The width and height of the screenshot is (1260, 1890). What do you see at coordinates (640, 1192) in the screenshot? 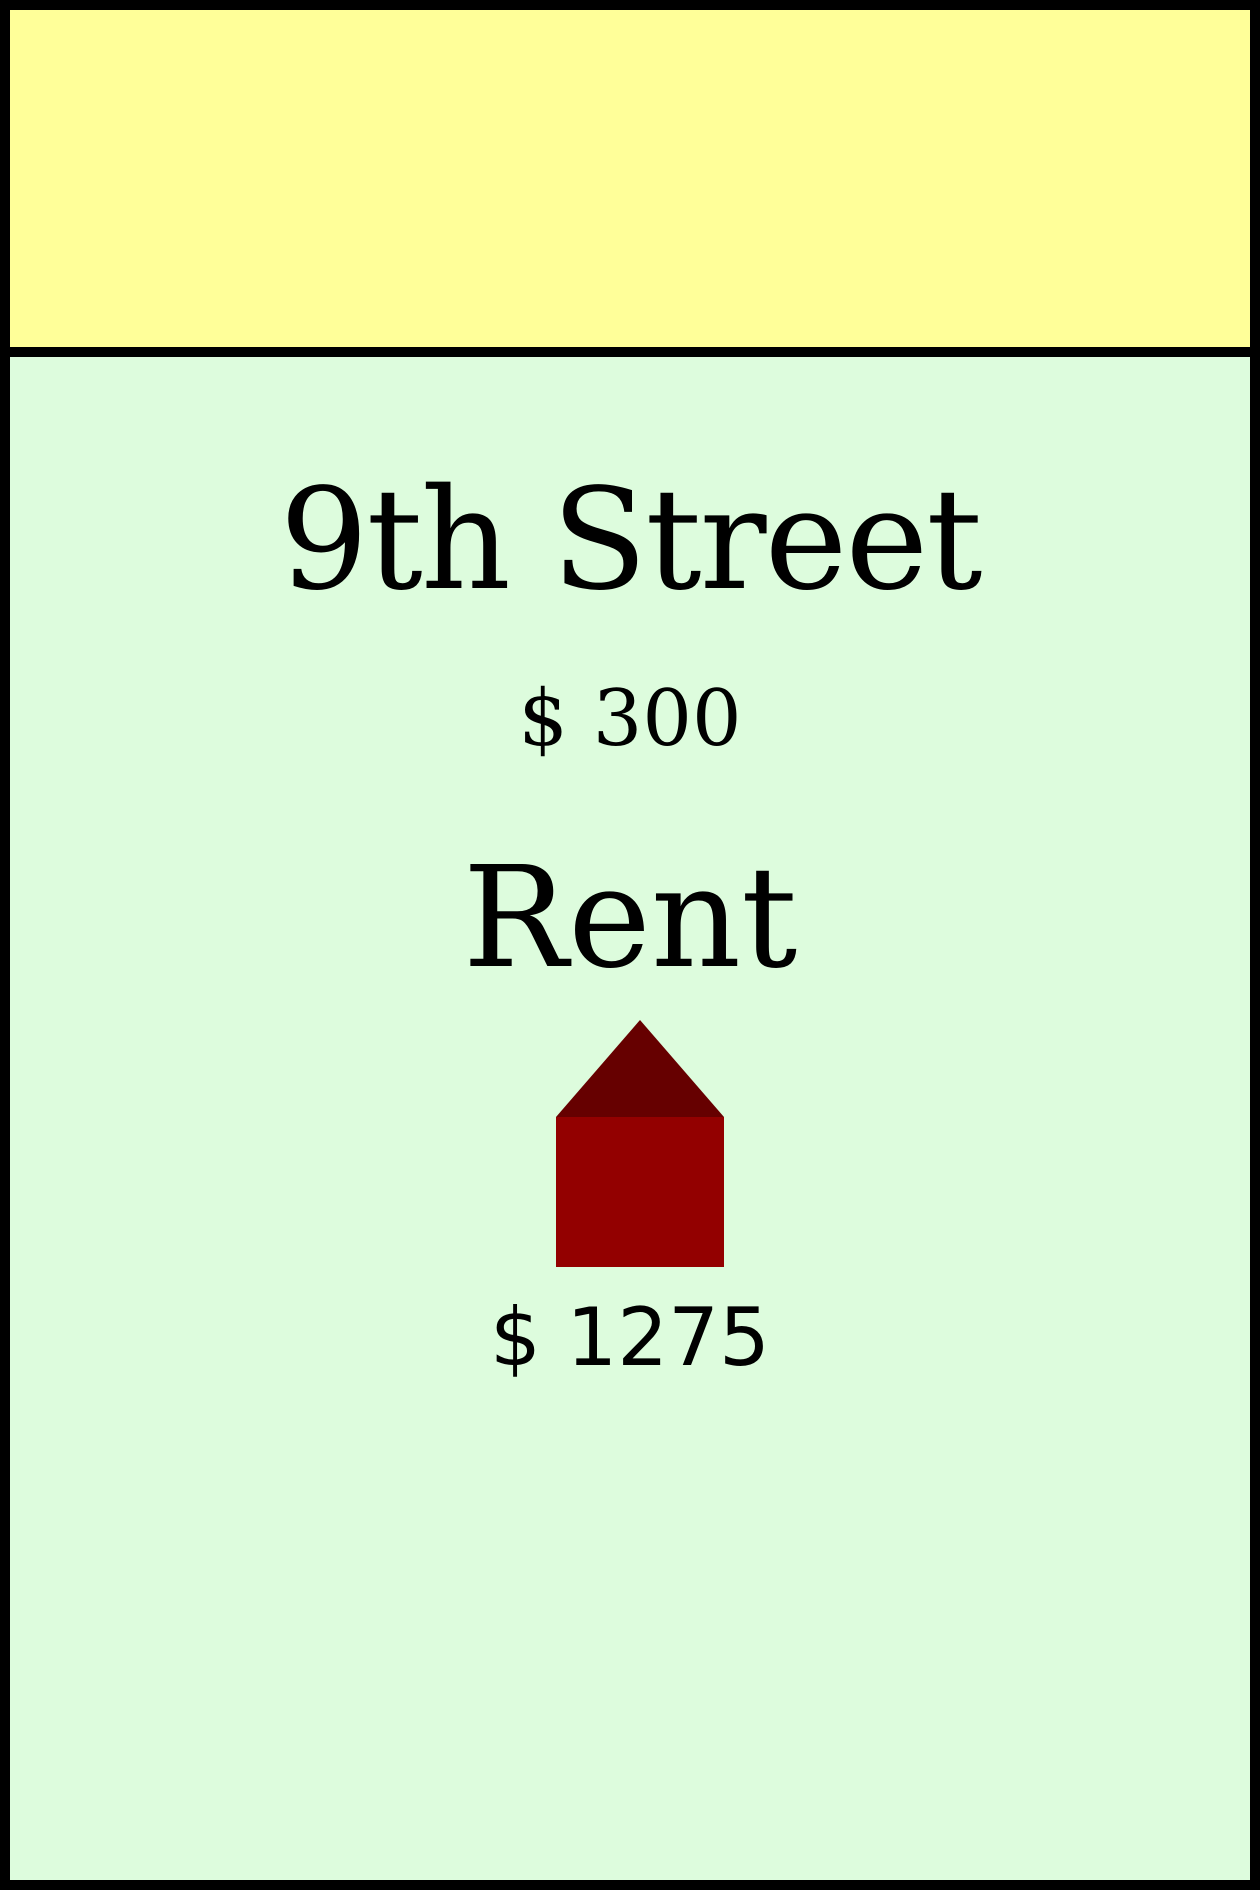
I see `house-wall` at bounding box center [640, 1192].